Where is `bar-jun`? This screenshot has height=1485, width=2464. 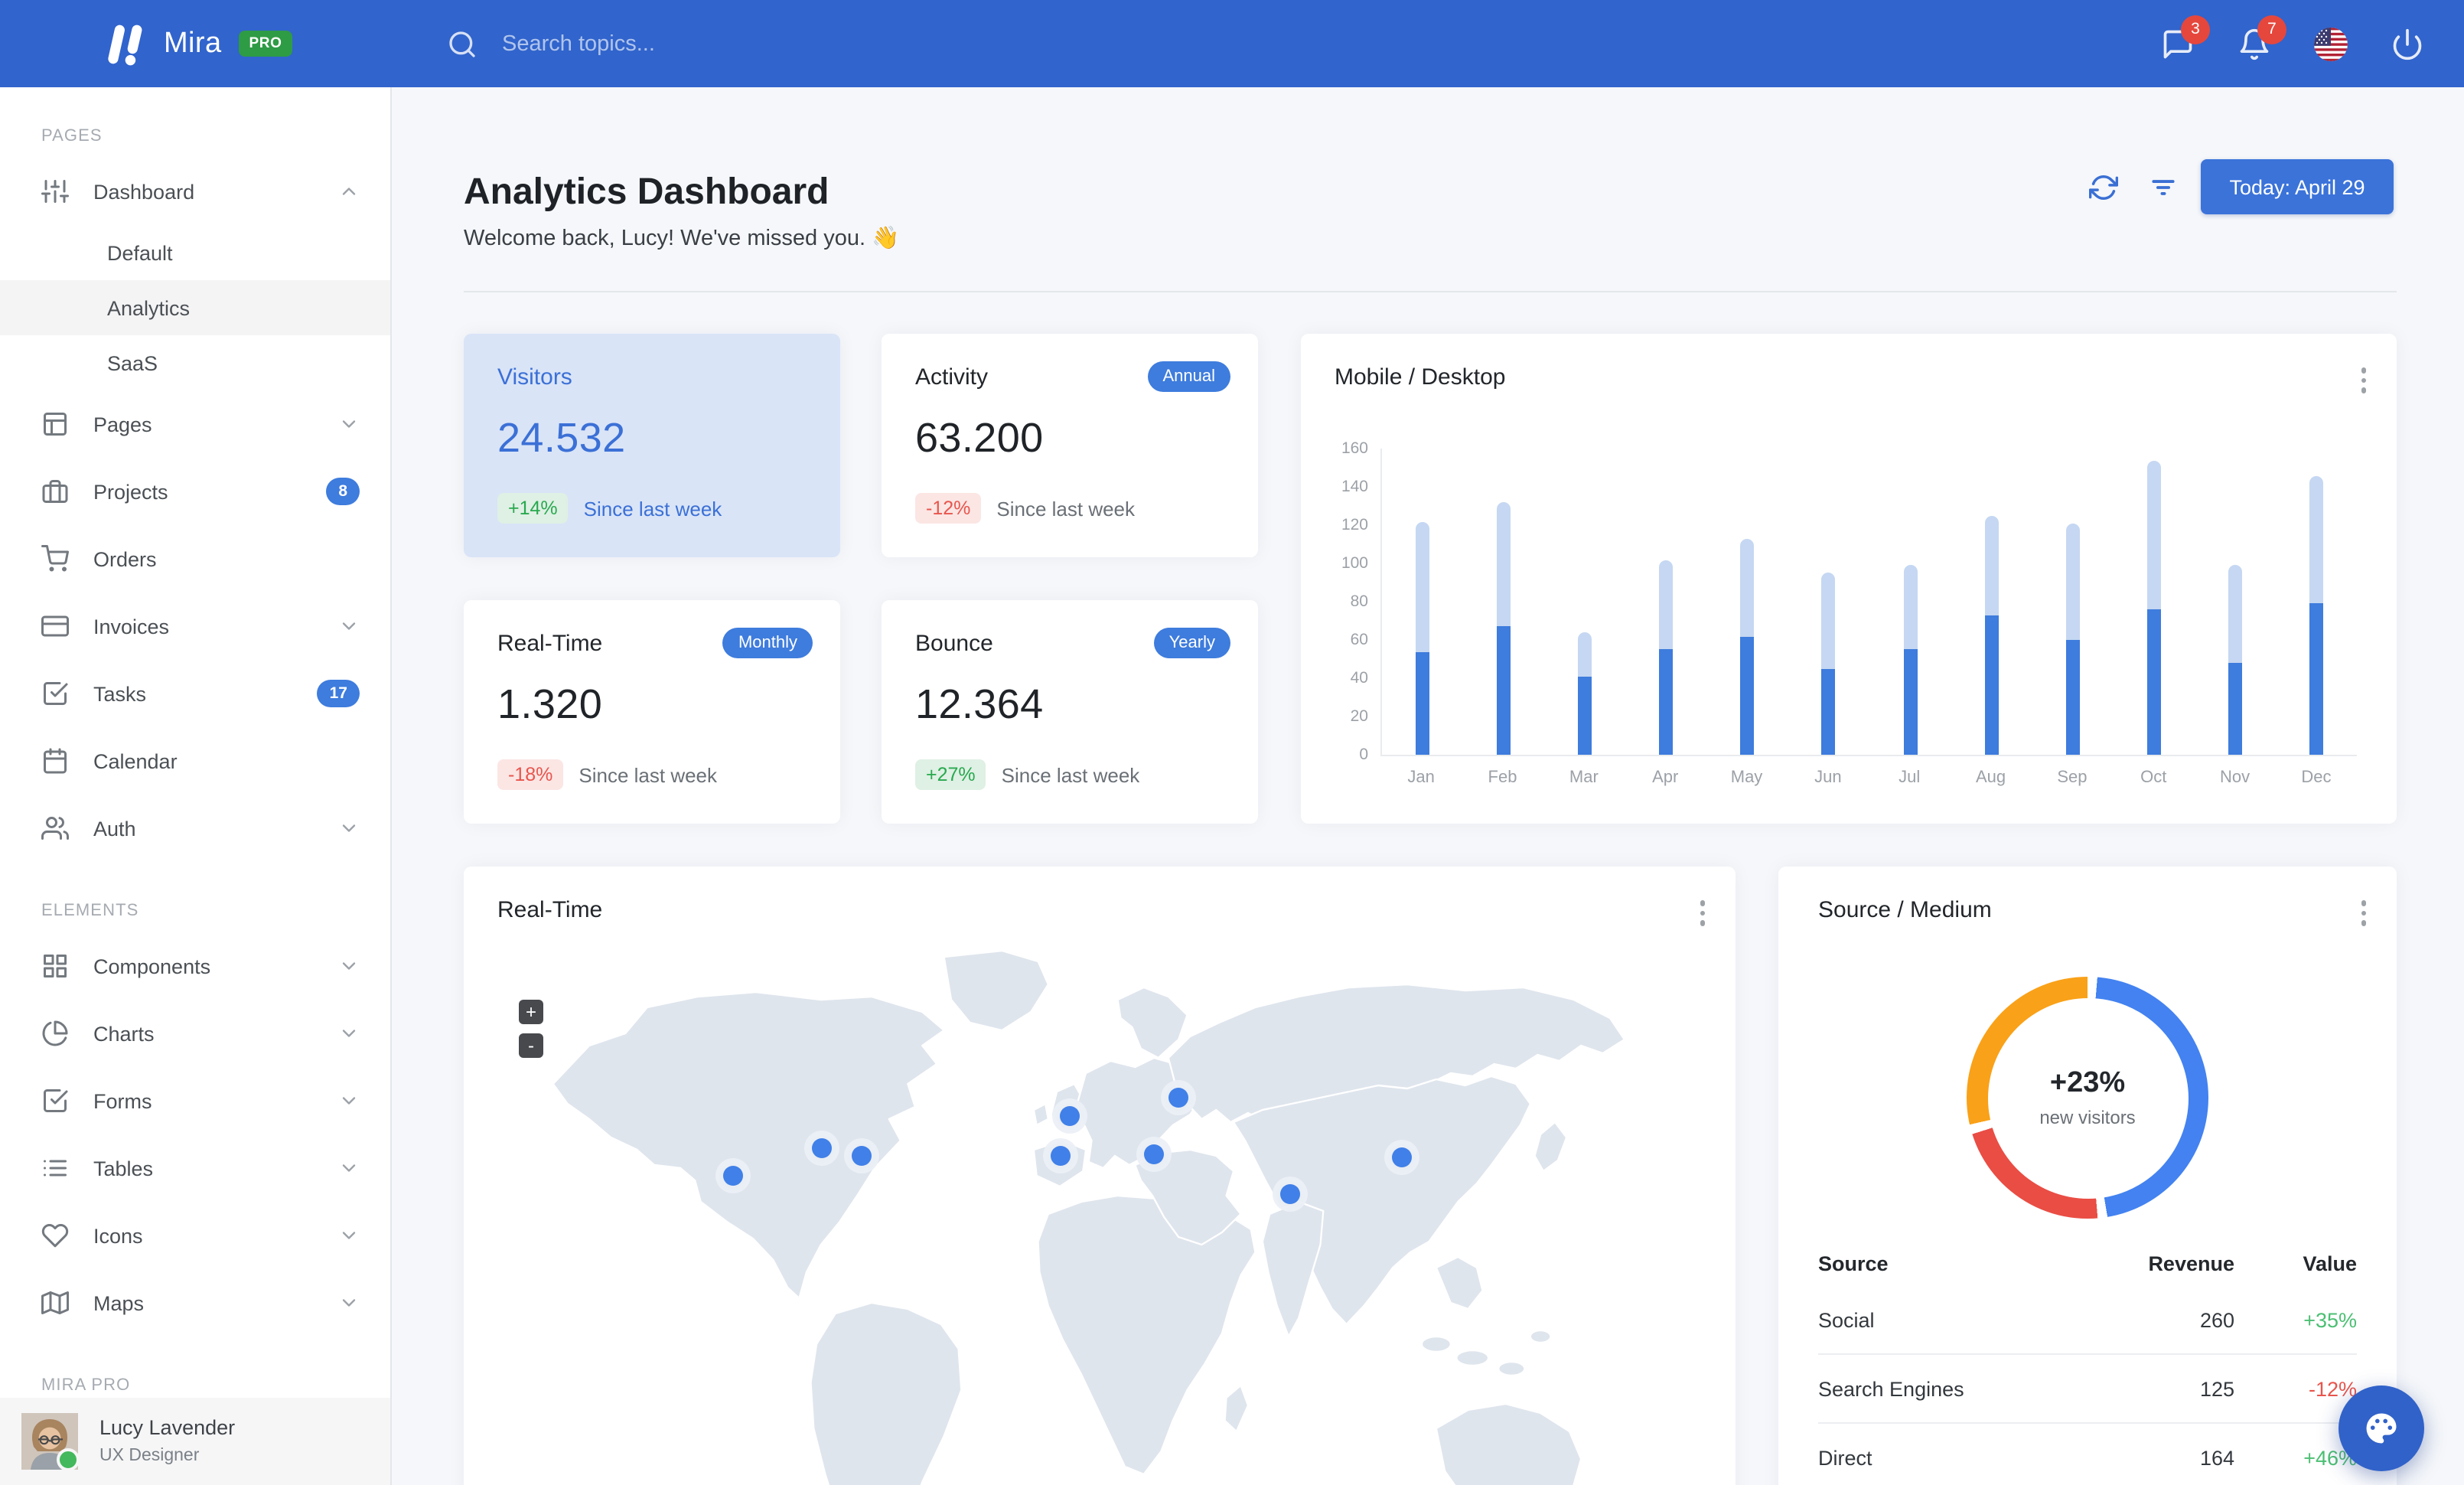
bar-jun is located at coordinates (1828, 602).